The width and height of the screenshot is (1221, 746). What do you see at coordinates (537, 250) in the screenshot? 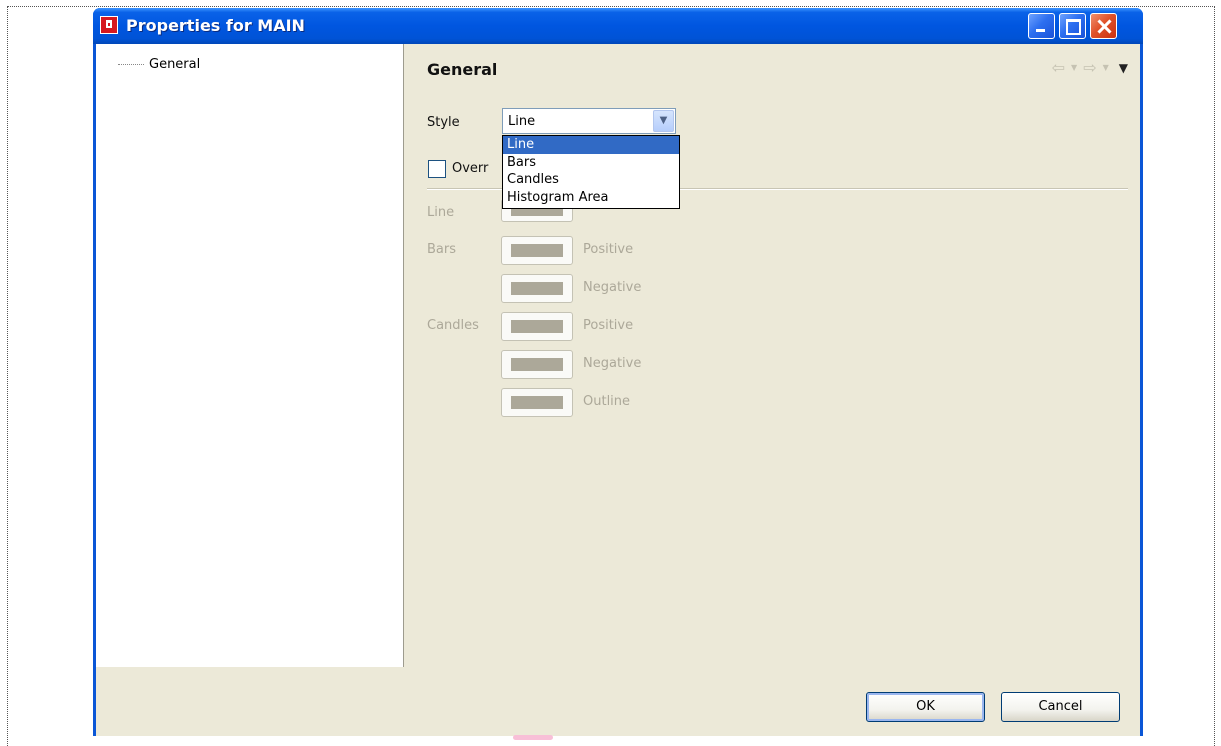
I see `bars-positive-swatch` at bounding box center [537, 250].